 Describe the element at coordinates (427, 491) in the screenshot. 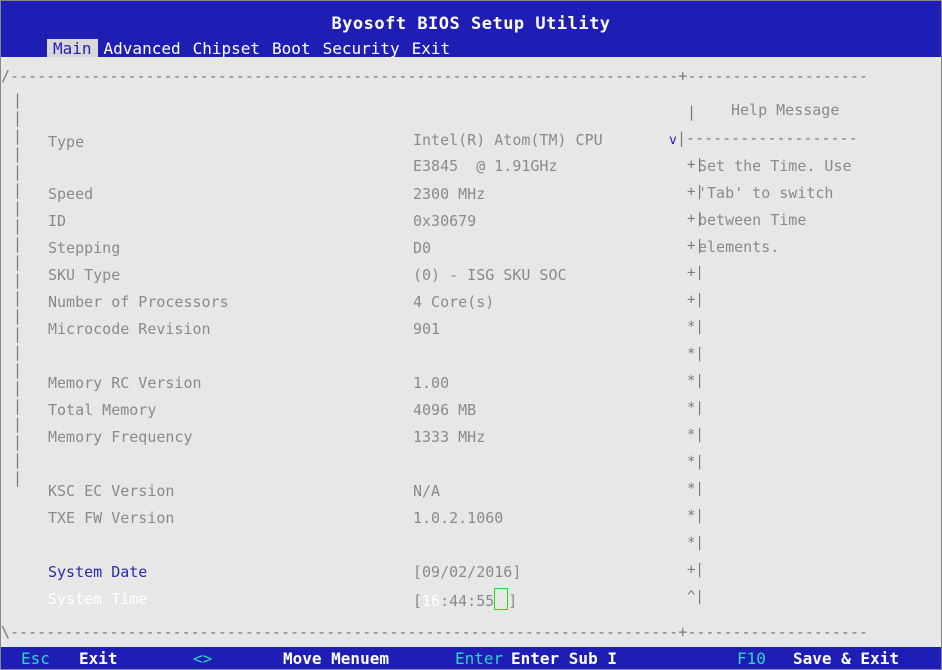

I see `ksc-ec-value: N/A` at that location.